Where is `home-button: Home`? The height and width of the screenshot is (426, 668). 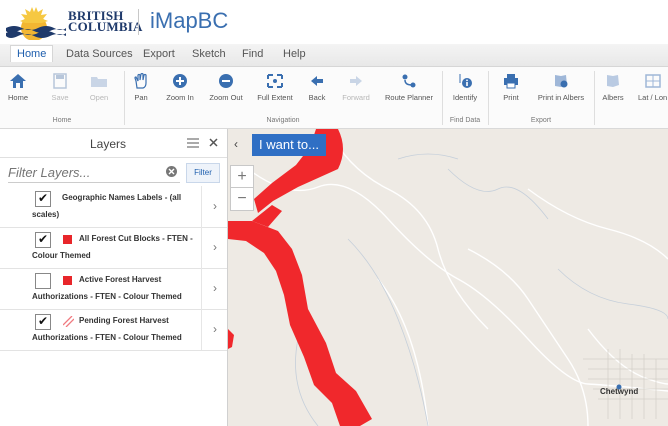 home-button: Home is located at coordinates (18, 87).